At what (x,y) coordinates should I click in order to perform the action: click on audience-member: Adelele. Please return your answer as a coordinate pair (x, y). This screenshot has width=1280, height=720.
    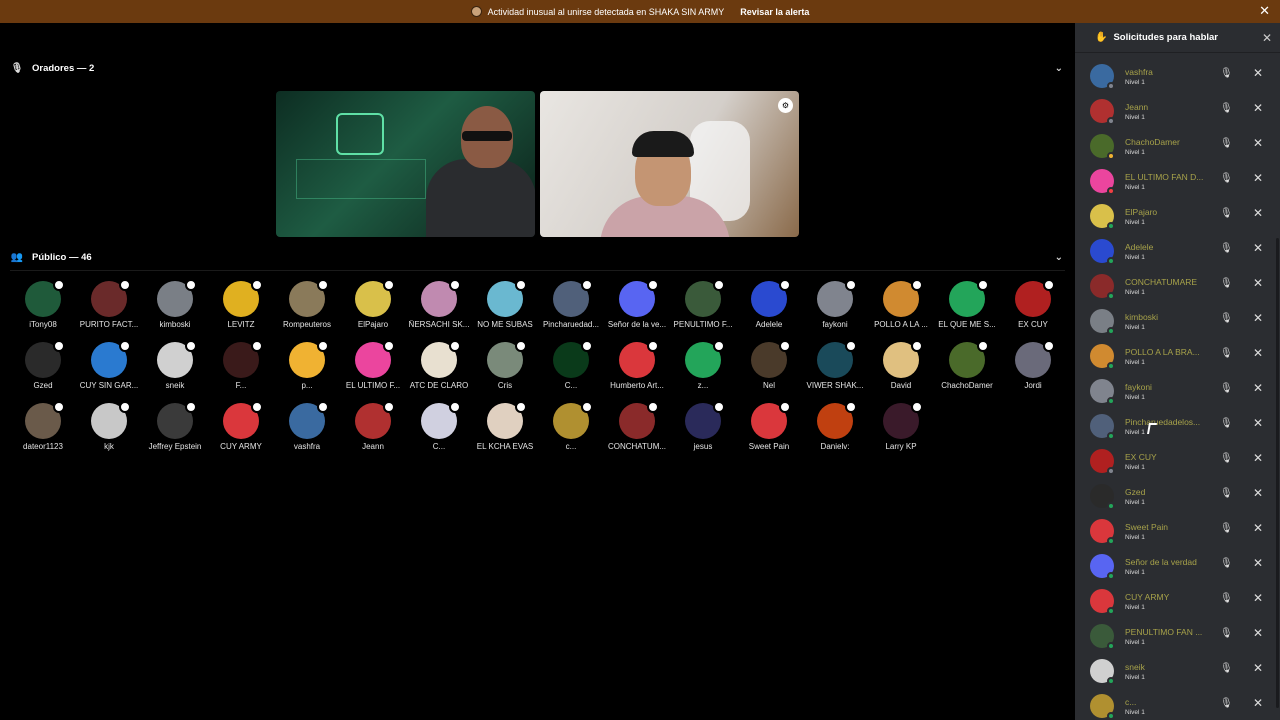
    Looking at the image, I should click on (769, 310).